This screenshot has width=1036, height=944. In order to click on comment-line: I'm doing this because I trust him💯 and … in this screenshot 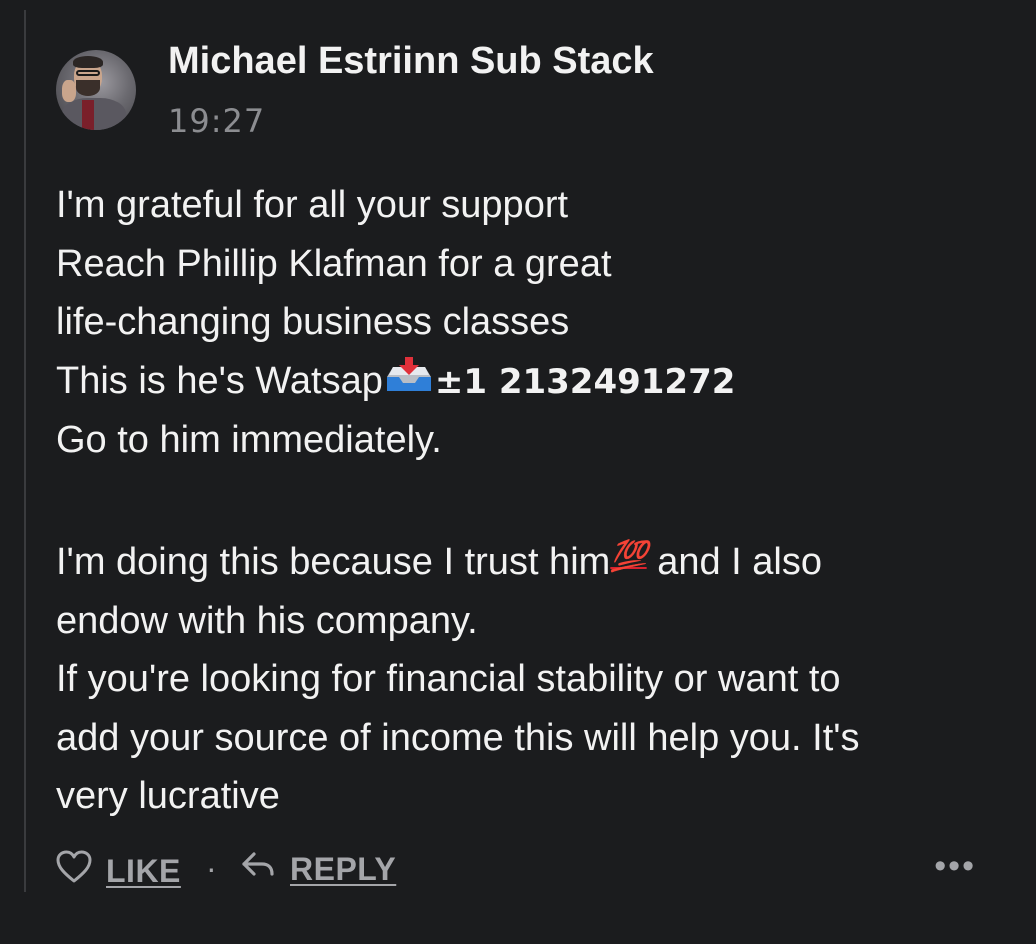, I will do `click(531, 560)`.